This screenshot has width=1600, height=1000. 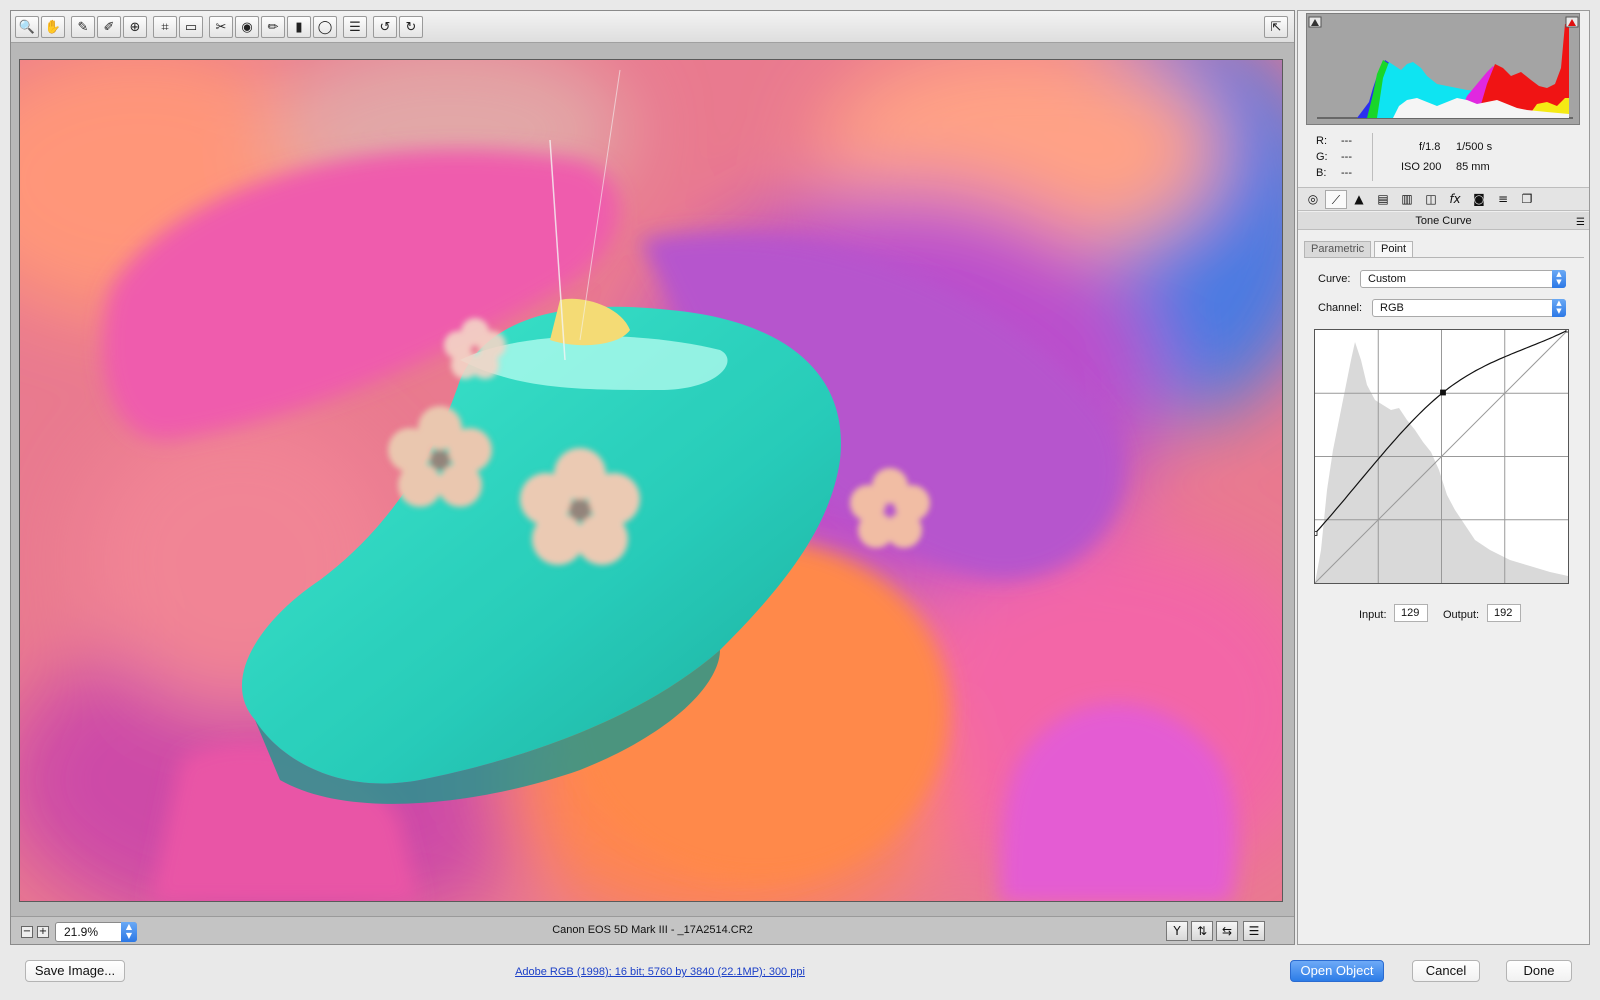 What do you see at coordinates (1177, 931) in the screenshot?
I see `before-after-view-icon: Y` at bounding box center [1177, 931].